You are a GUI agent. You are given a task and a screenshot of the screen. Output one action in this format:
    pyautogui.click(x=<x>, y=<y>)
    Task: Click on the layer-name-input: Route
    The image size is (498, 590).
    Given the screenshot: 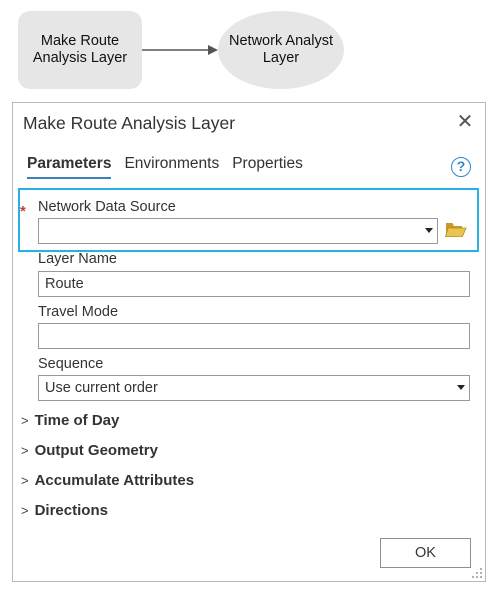 What is the action you would take?
    pyautogui.click(x=254, y=284)
    